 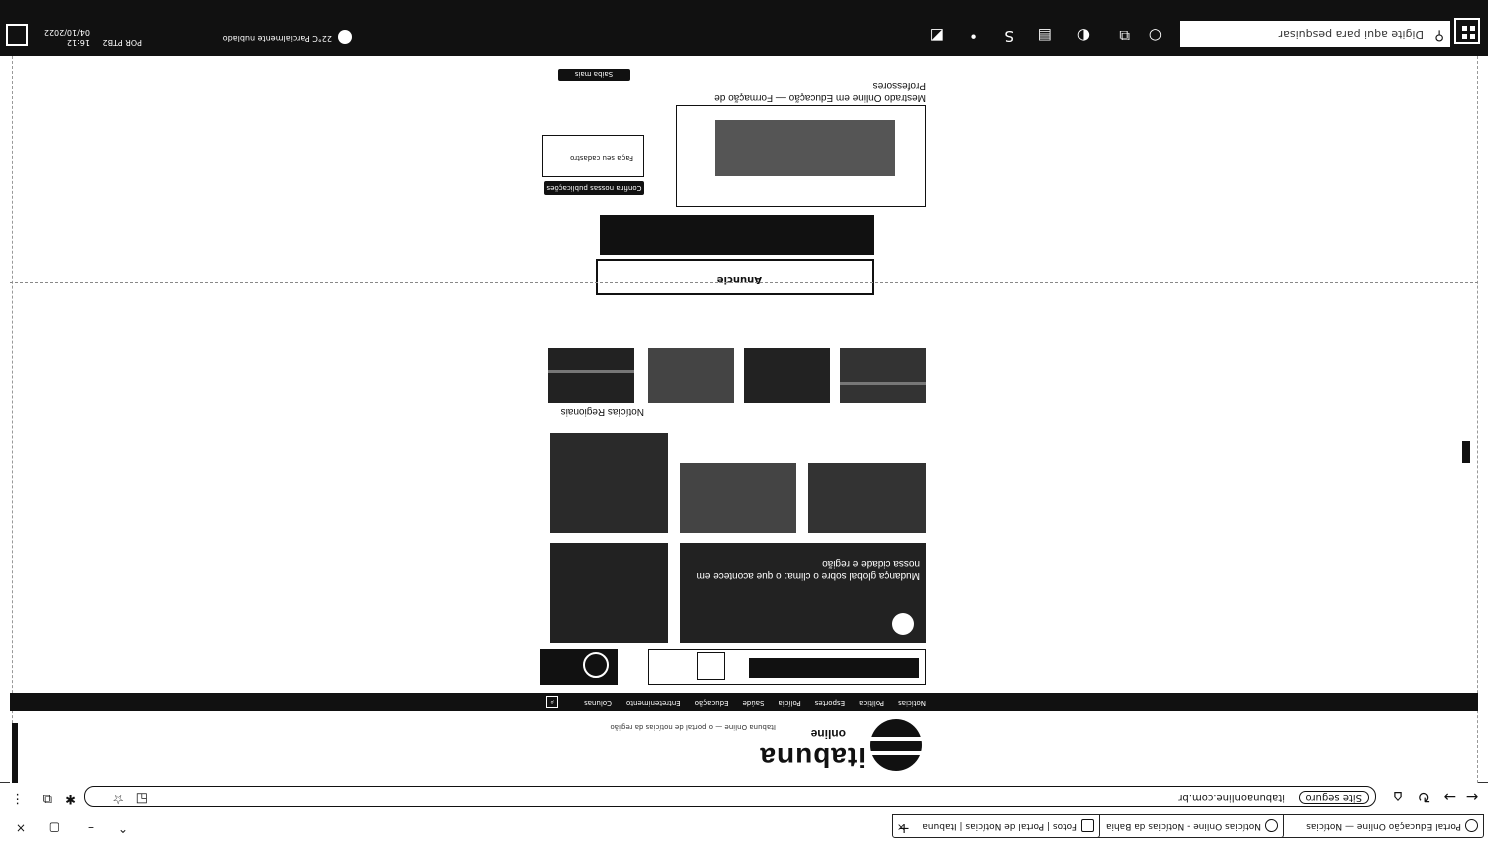 What do you see at coordinates (17, 798) in the screenshot?
I see `more-menu-icon: ⋮` at bounding box center [17, 798].